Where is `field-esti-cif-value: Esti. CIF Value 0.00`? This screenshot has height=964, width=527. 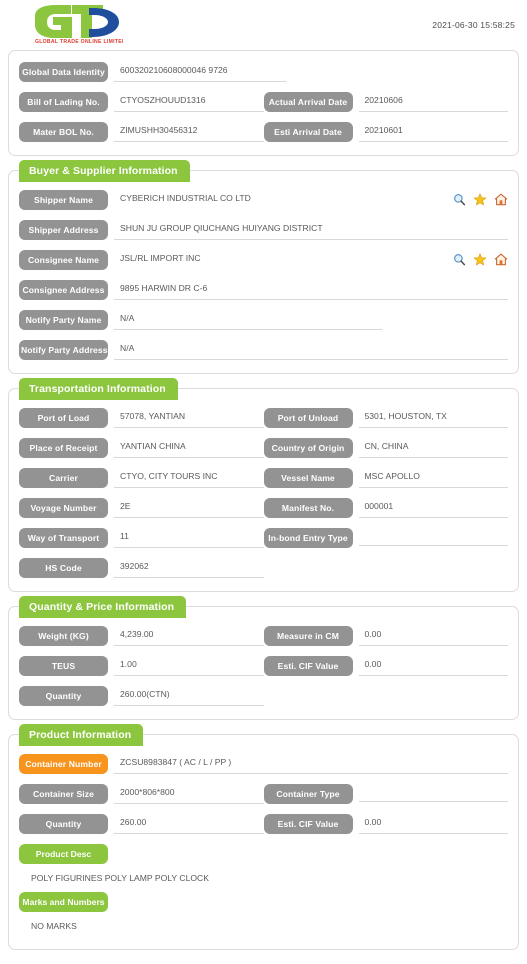
field-esti-cif-value: Esti. CIF Value 0.00 is located at coordinates (385, 666).